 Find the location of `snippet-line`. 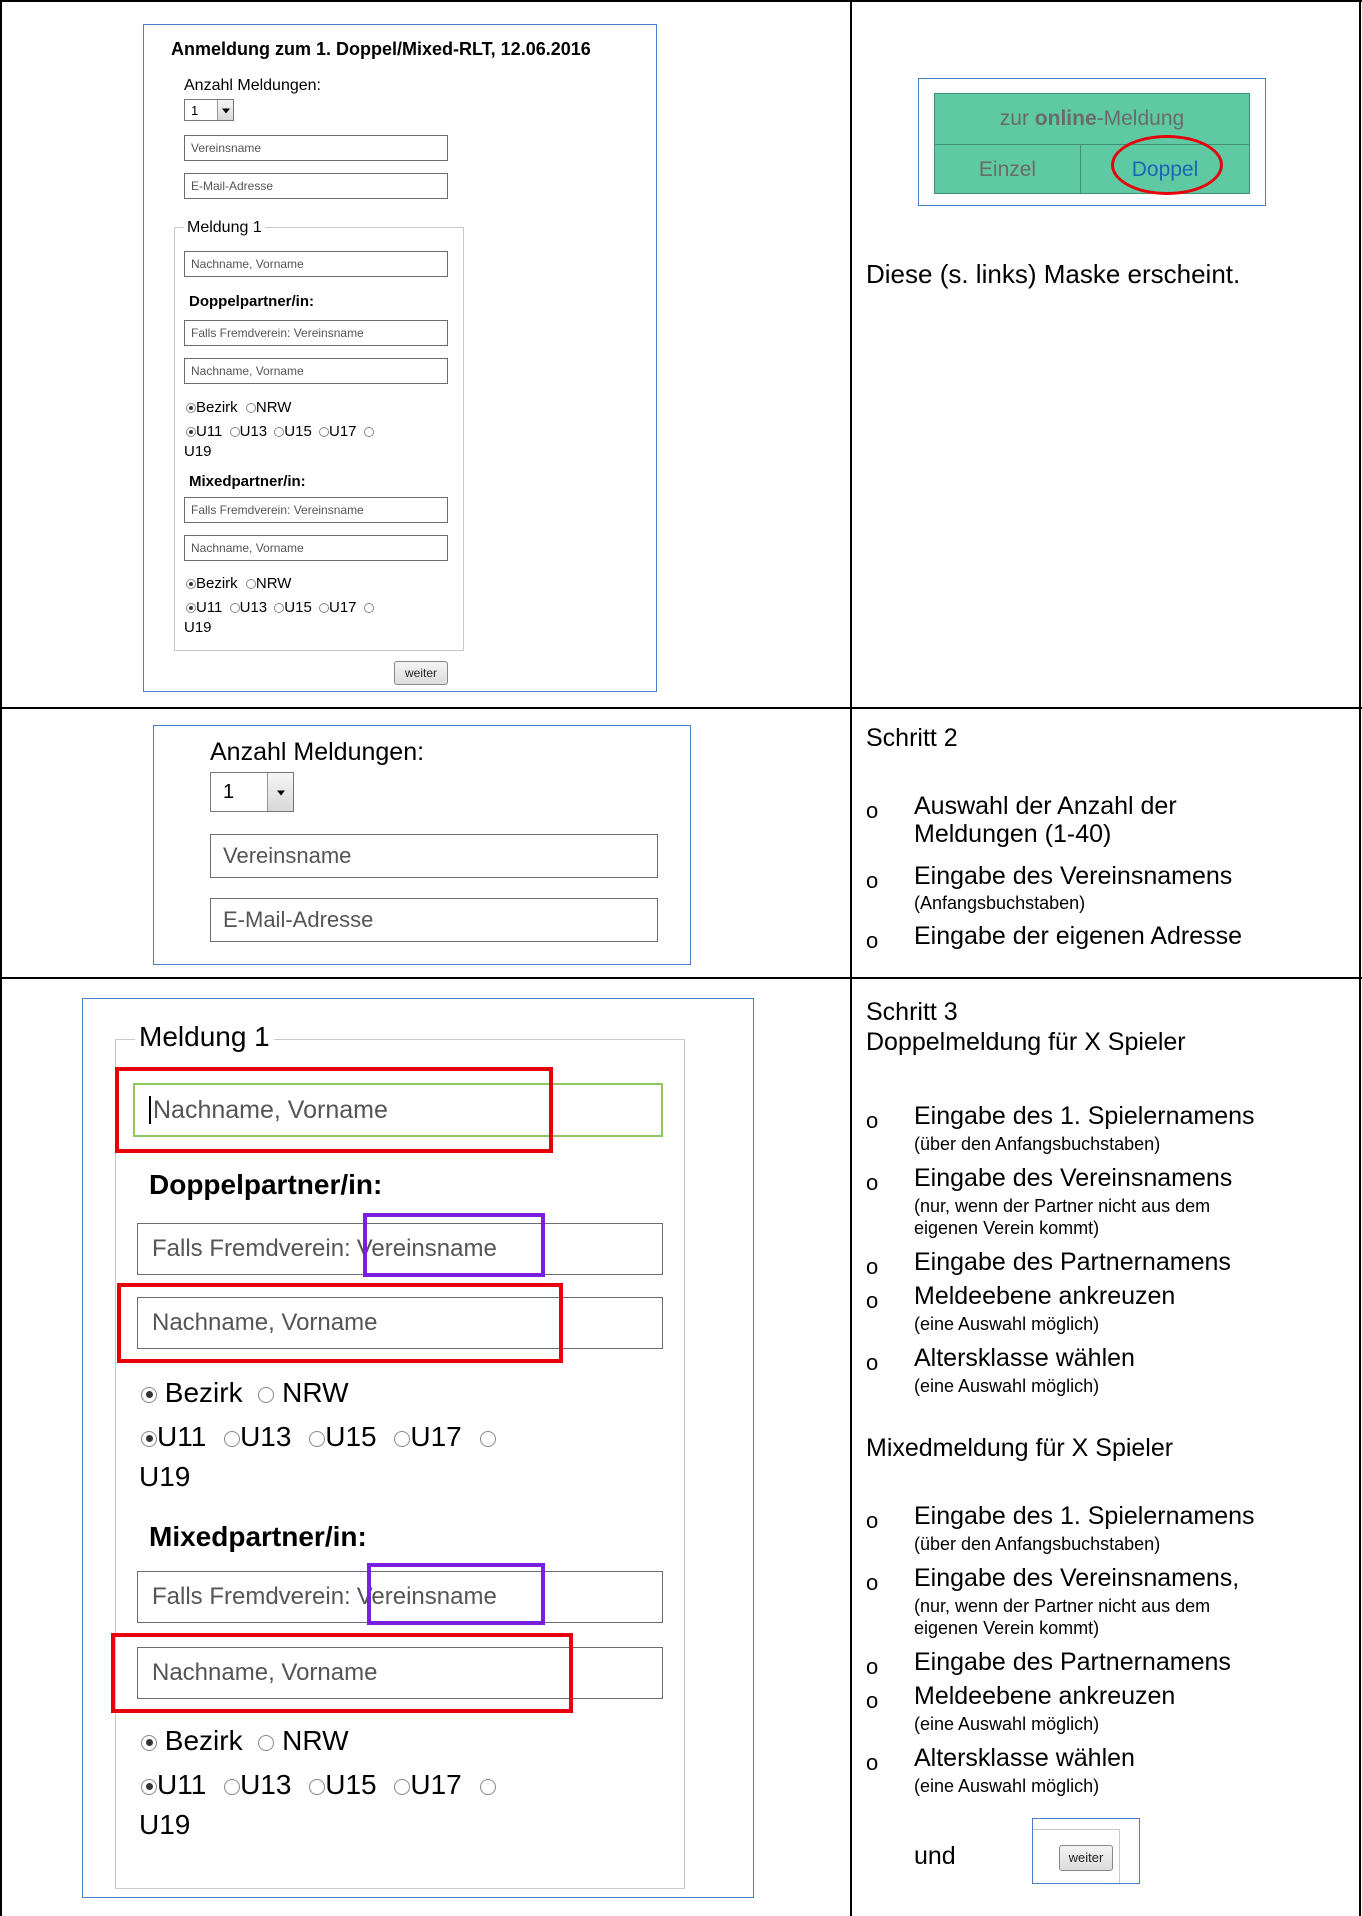

snippet-line is located at coordinates (1076, 1829).